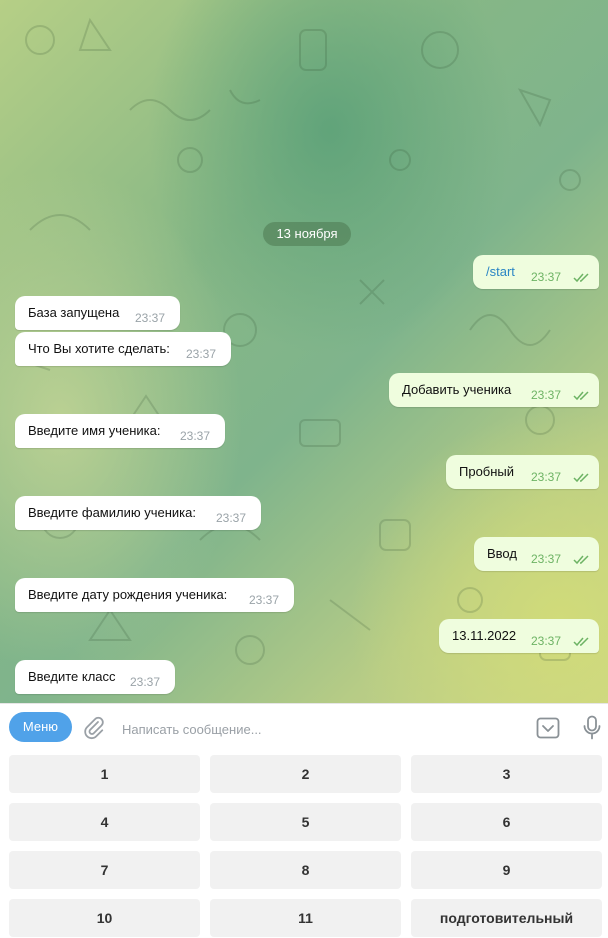 The width and height of the screenshot is (608, 938). I want to click on message-text: Введите дату рождения ученика:, so click(128, 594).